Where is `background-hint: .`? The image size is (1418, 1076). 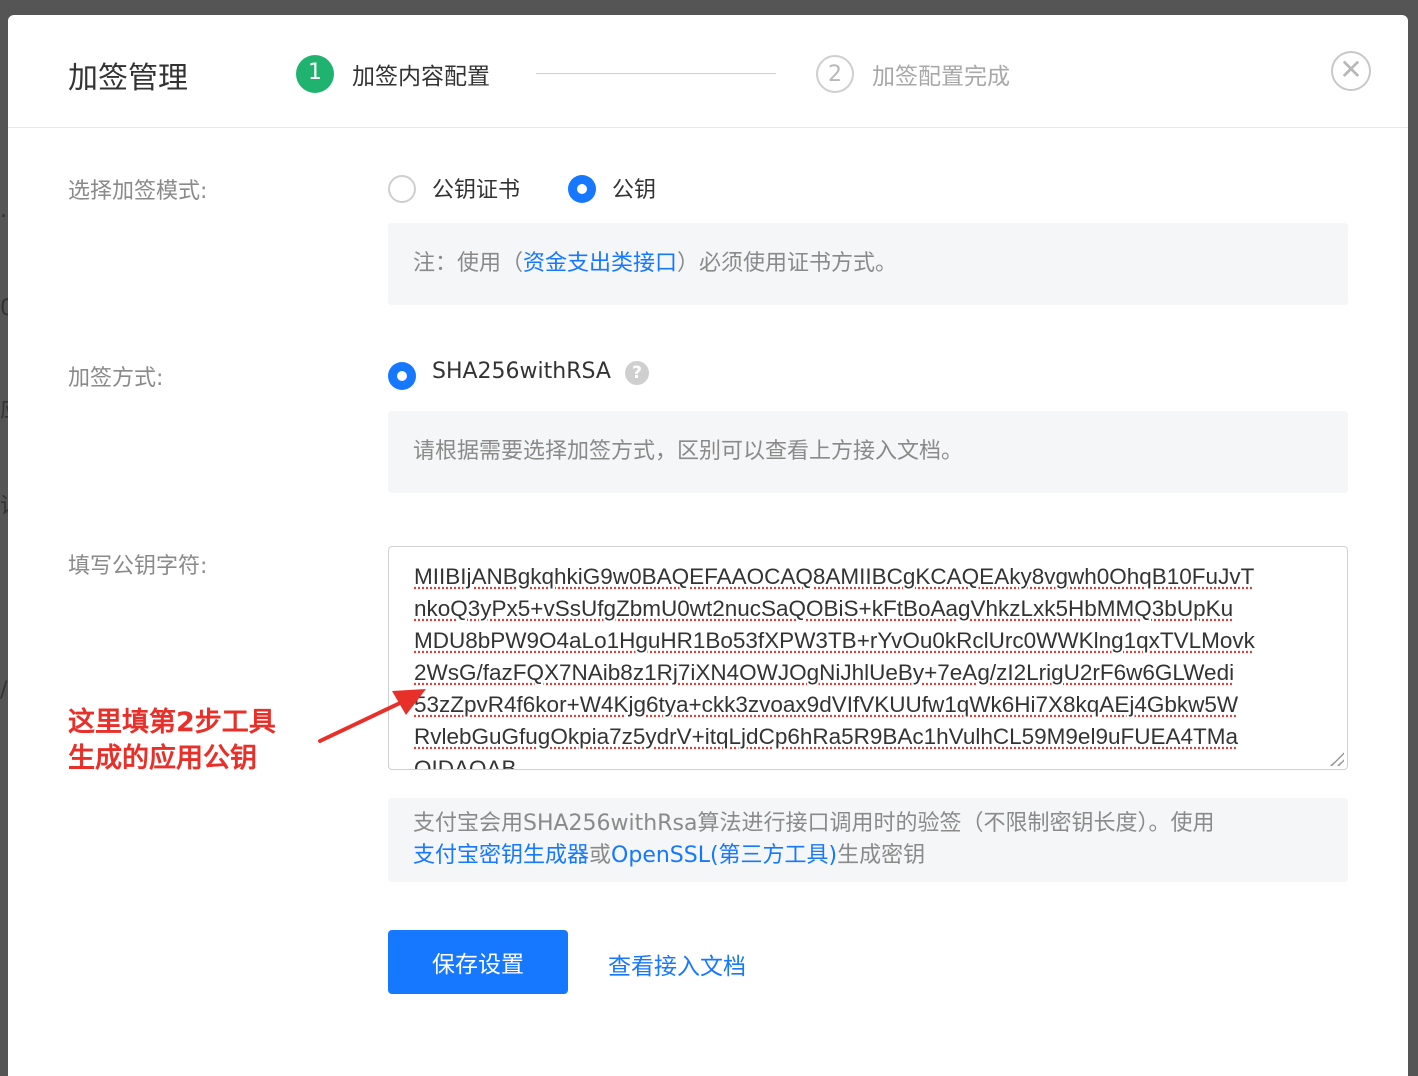
background-hint: . is located at coordinates (3, 210).